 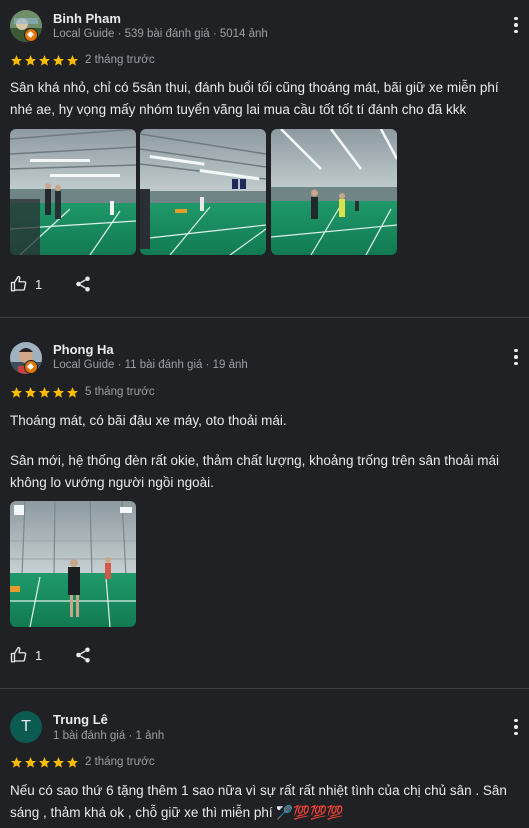 What do you see at coordinates (83, 349) in the screenshot?
I see `author-name: Phong Ha` at bounding box center [83, 349].